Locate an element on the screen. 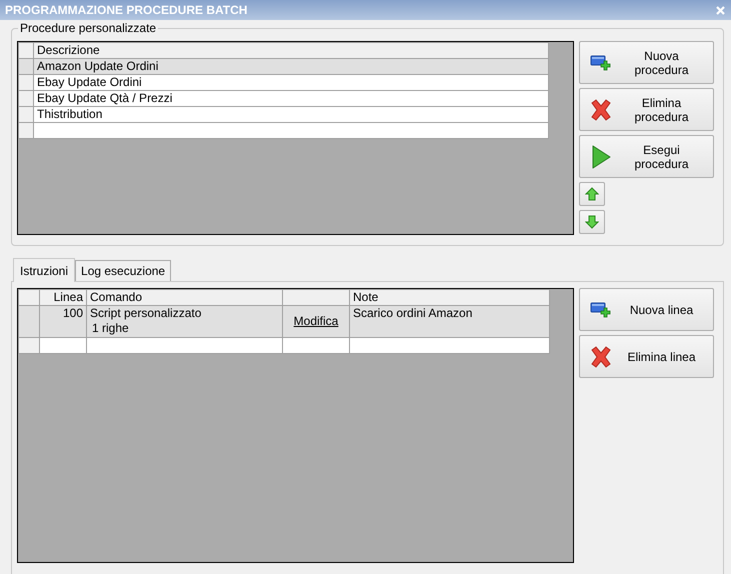 The image size is (731, 574). procedure-row: Ebay Update Qtà / Prezzi is located at coordinates (291, 98).